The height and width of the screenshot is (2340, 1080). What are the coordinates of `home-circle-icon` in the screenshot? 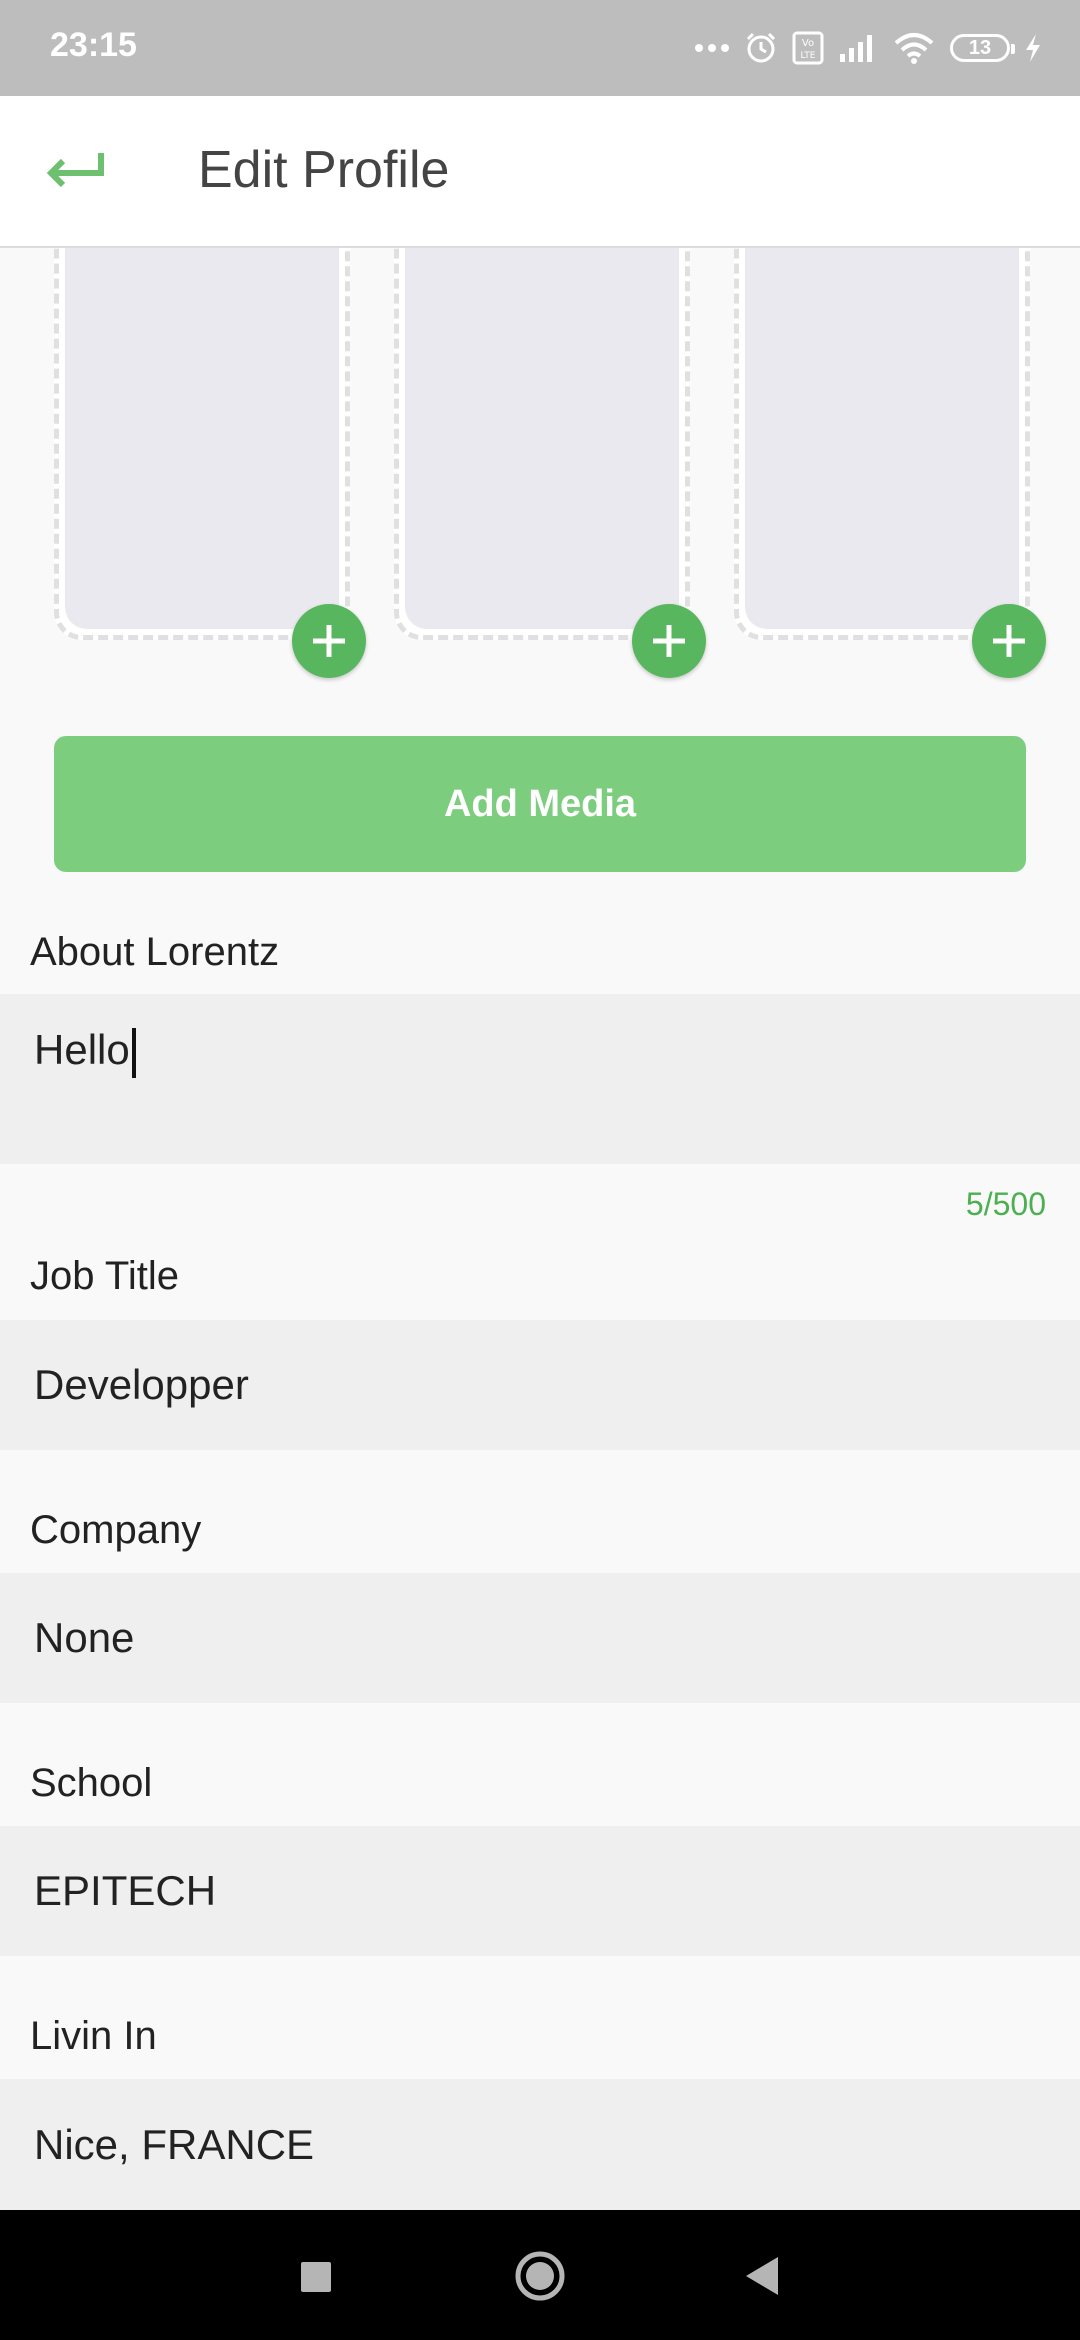 It's located at (540, 2276).